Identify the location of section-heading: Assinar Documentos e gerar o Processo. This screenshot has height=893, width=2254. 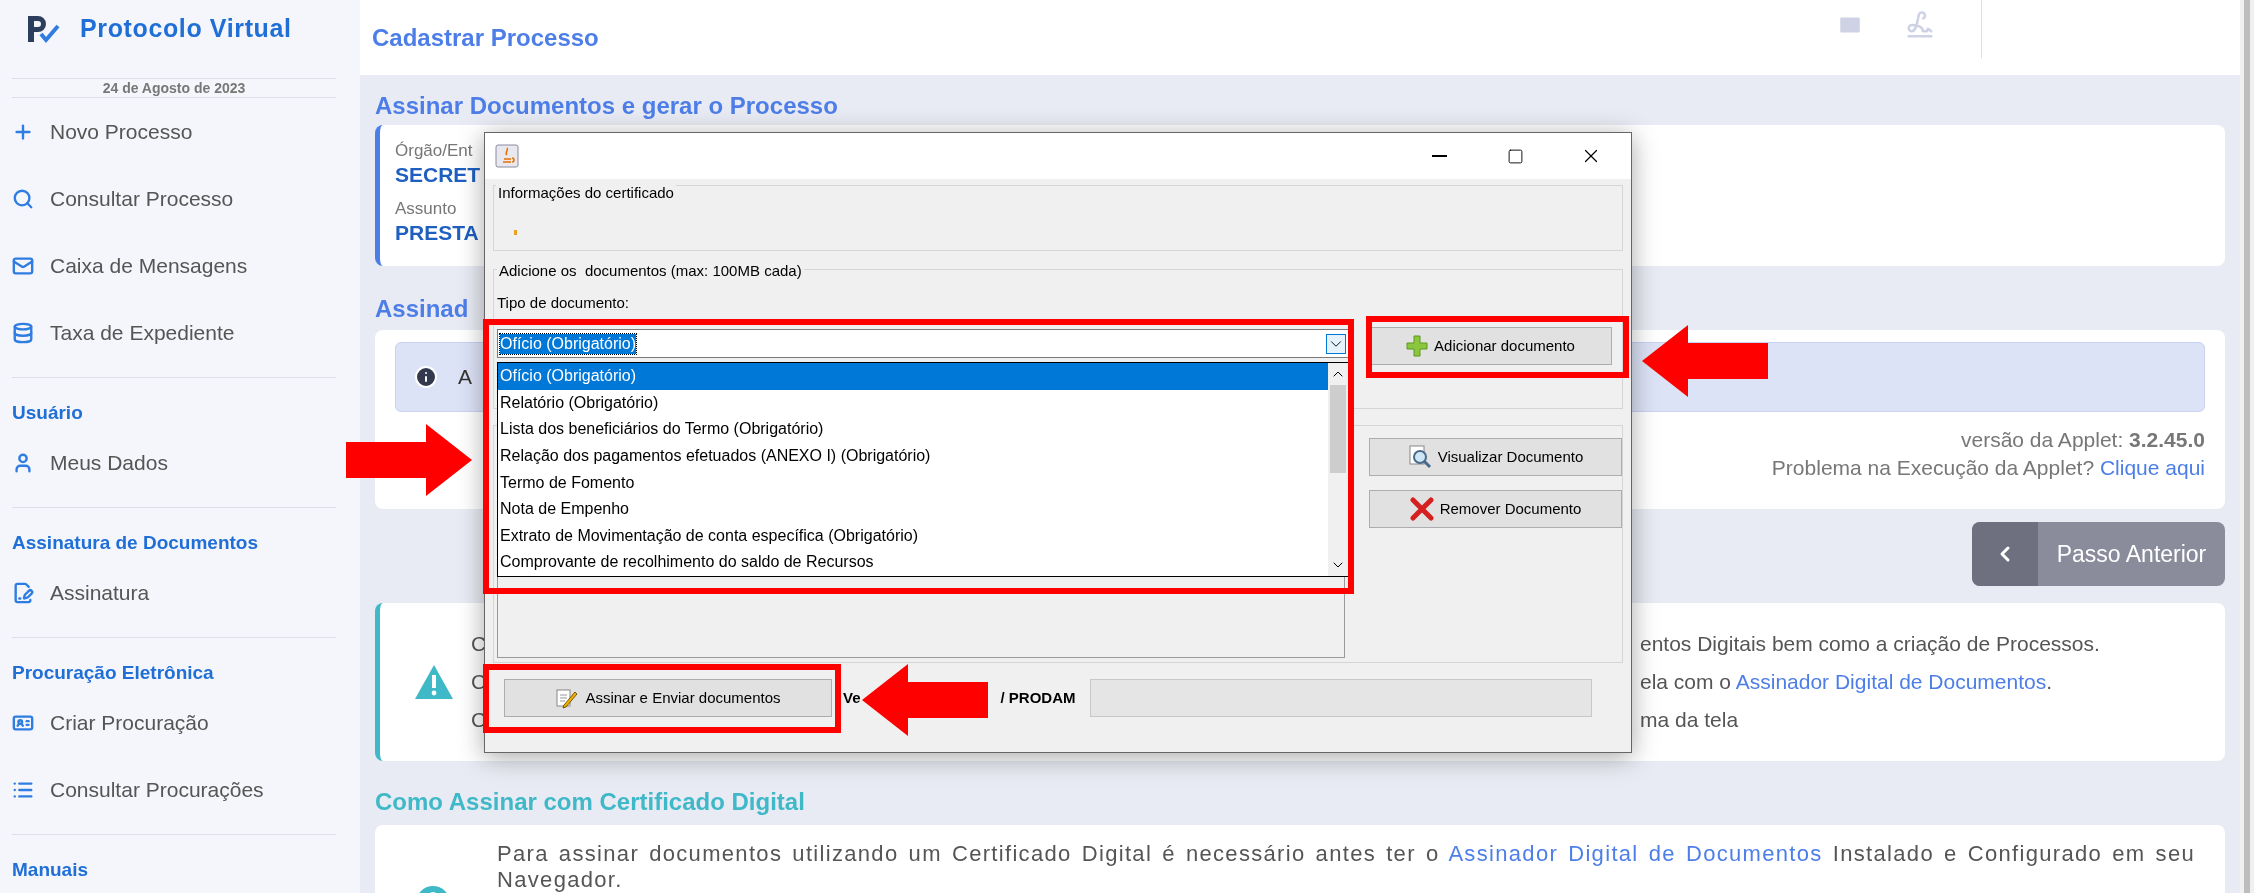
(607, 106).